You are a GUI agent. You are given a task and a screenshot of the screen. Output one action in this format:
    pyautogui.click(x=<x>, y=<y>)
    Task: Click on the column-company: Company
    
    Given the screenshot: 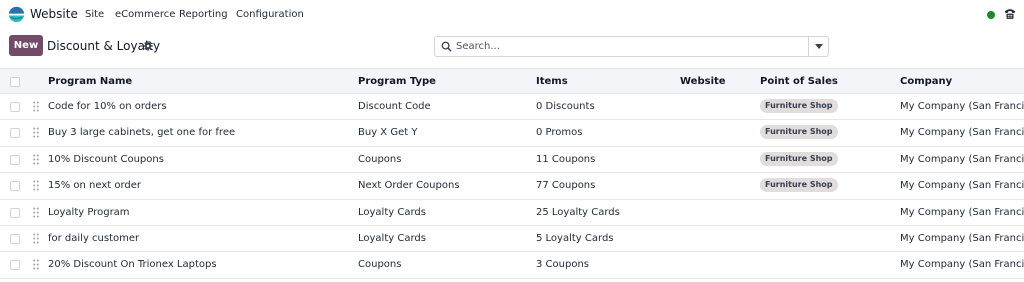 What is the action you would take?
    pyautogui.click(x=926, y=81)
    